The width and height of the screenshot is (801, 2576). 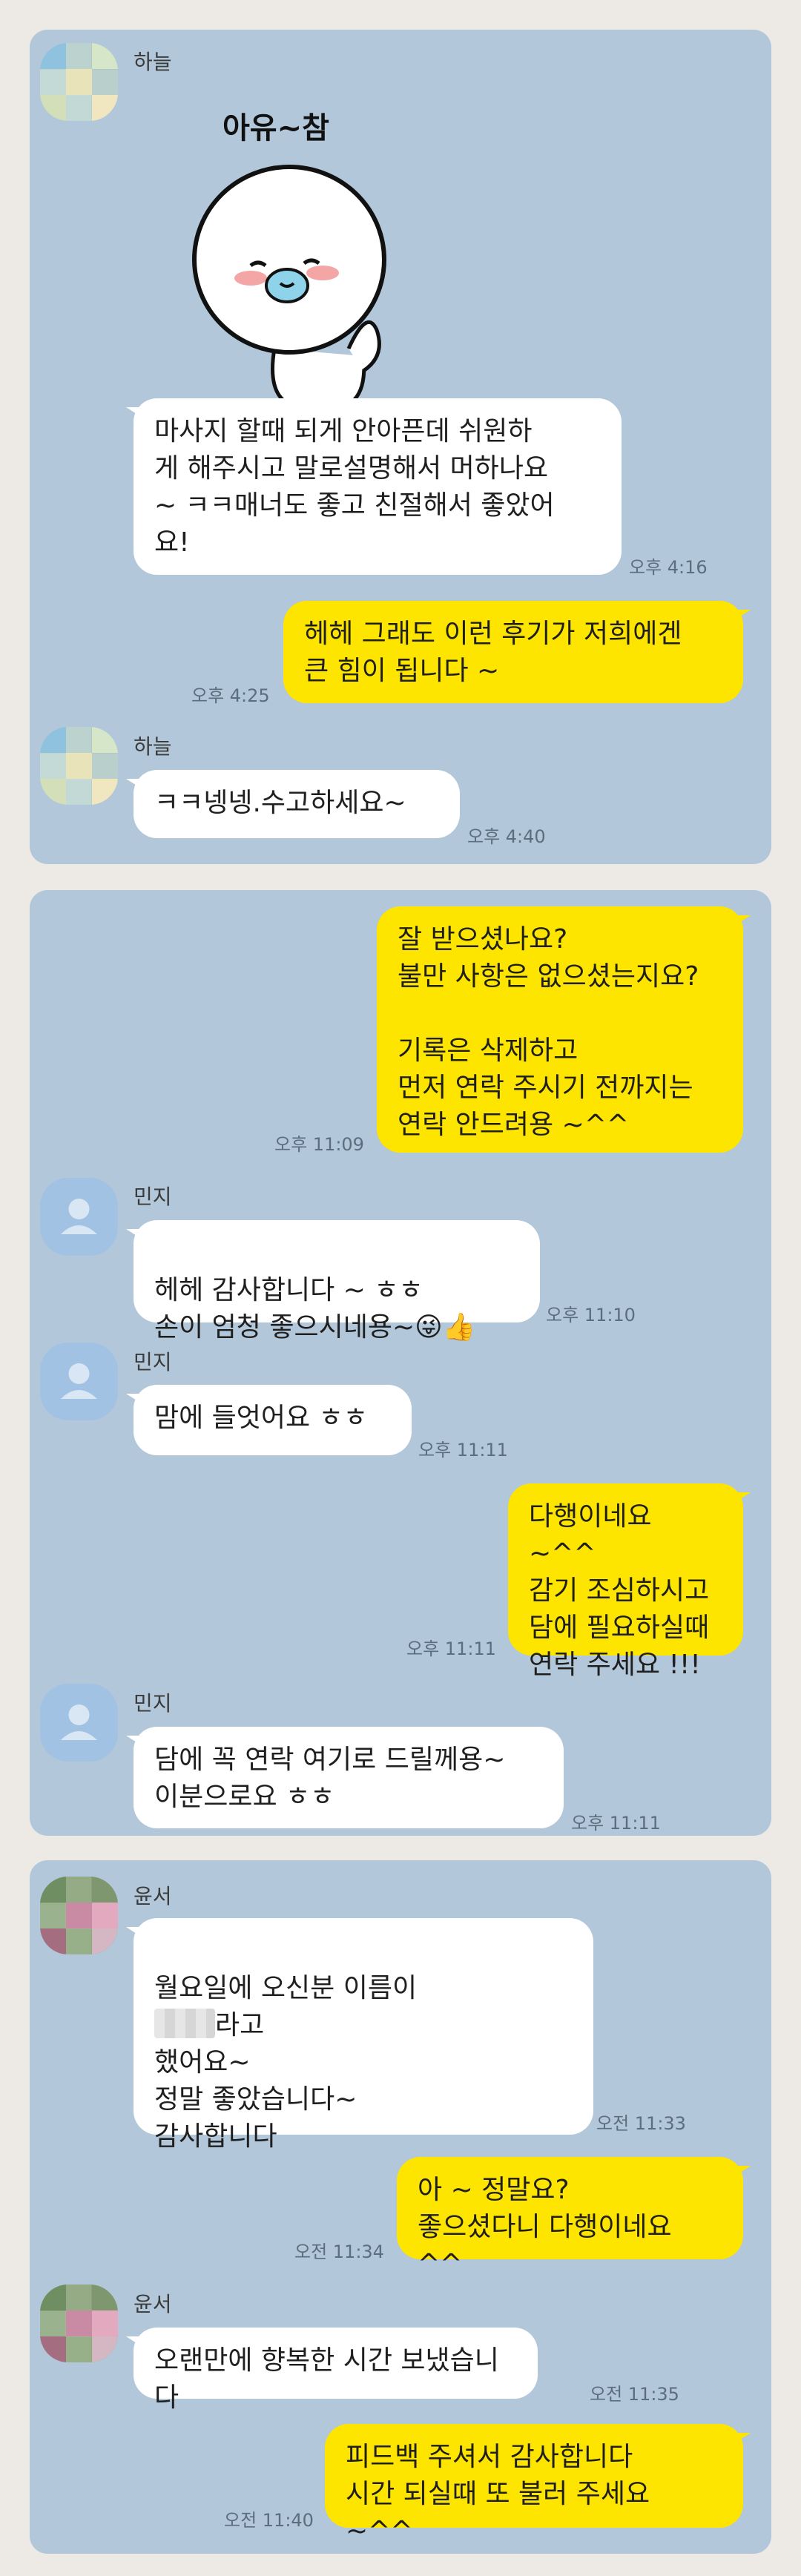 I want to click on sticker-caption: 아유~참, so click(x=275, y=128).